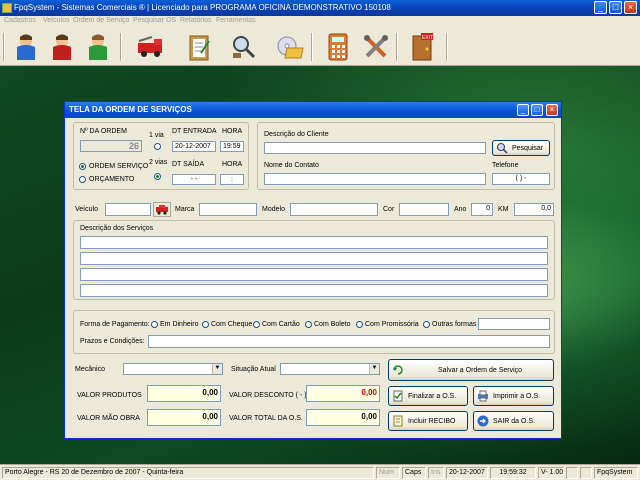 The height and width of the screenshot is (480, 640). Describe the element at coordinates (359, 324) in the screenshot. I see `payment-promissory-radio` at that location.